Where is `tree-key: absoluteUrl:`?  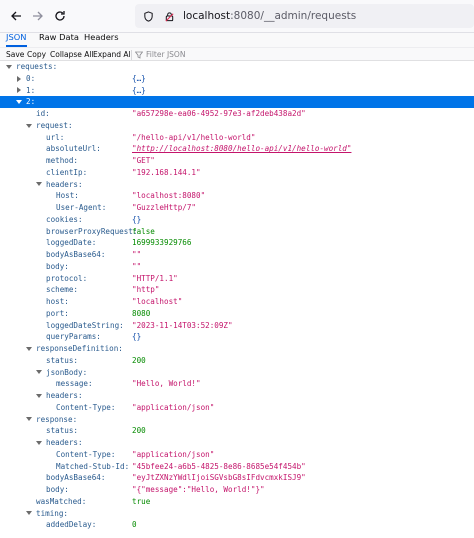
tree-key: absoluteUrl: is located at coordinates (73, 149).